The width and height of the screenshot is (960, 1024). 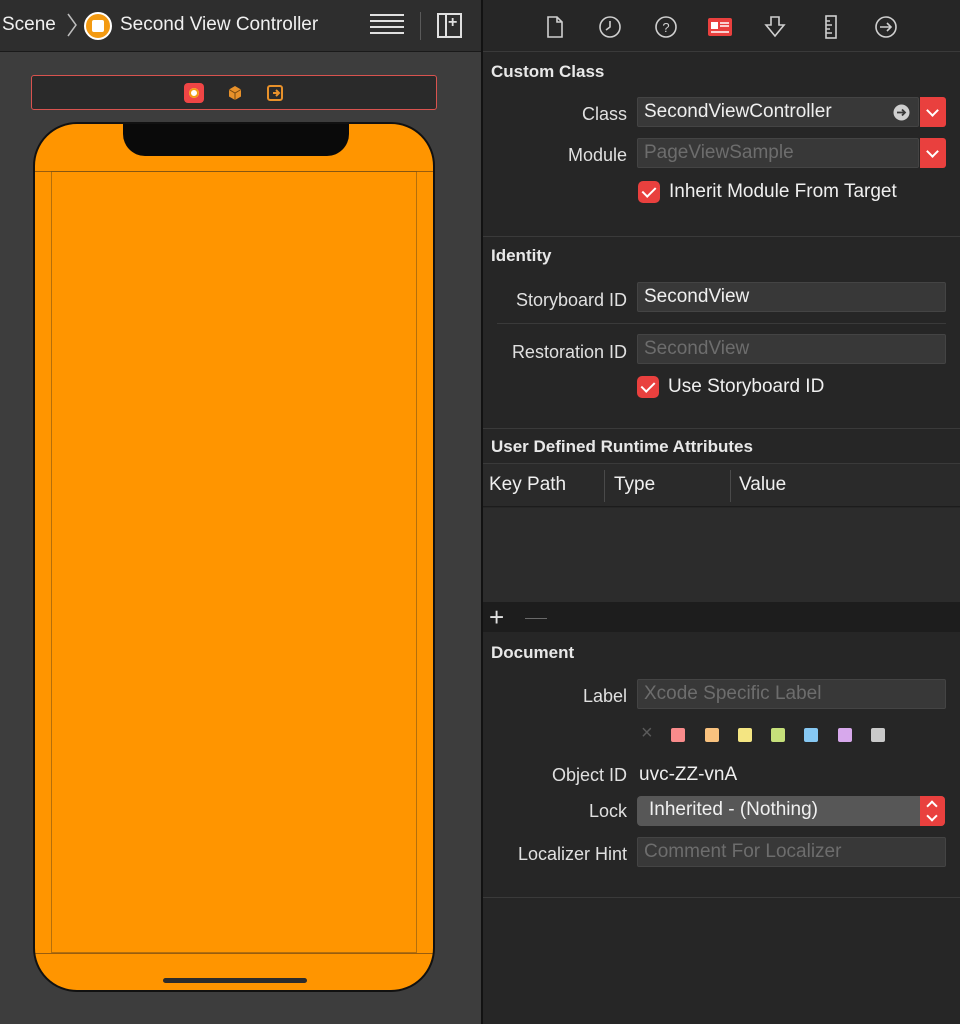 What do you see at coordinates (420, 26) in the screenshot?
I see `jumpbar-divider` at bounding box center [420, 26].